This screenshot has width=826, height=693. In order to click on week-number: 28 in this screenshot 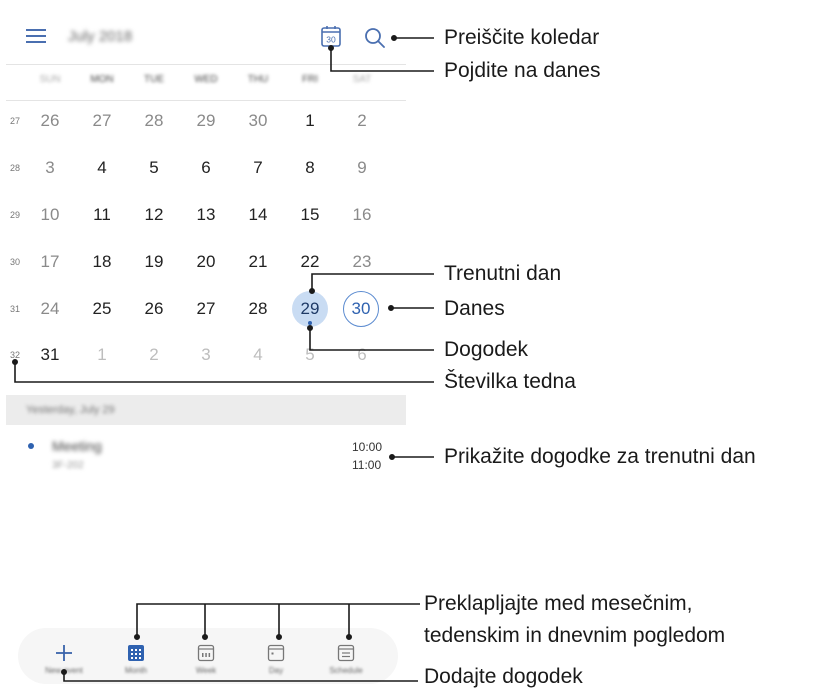, I will do `click(14, 168)`.